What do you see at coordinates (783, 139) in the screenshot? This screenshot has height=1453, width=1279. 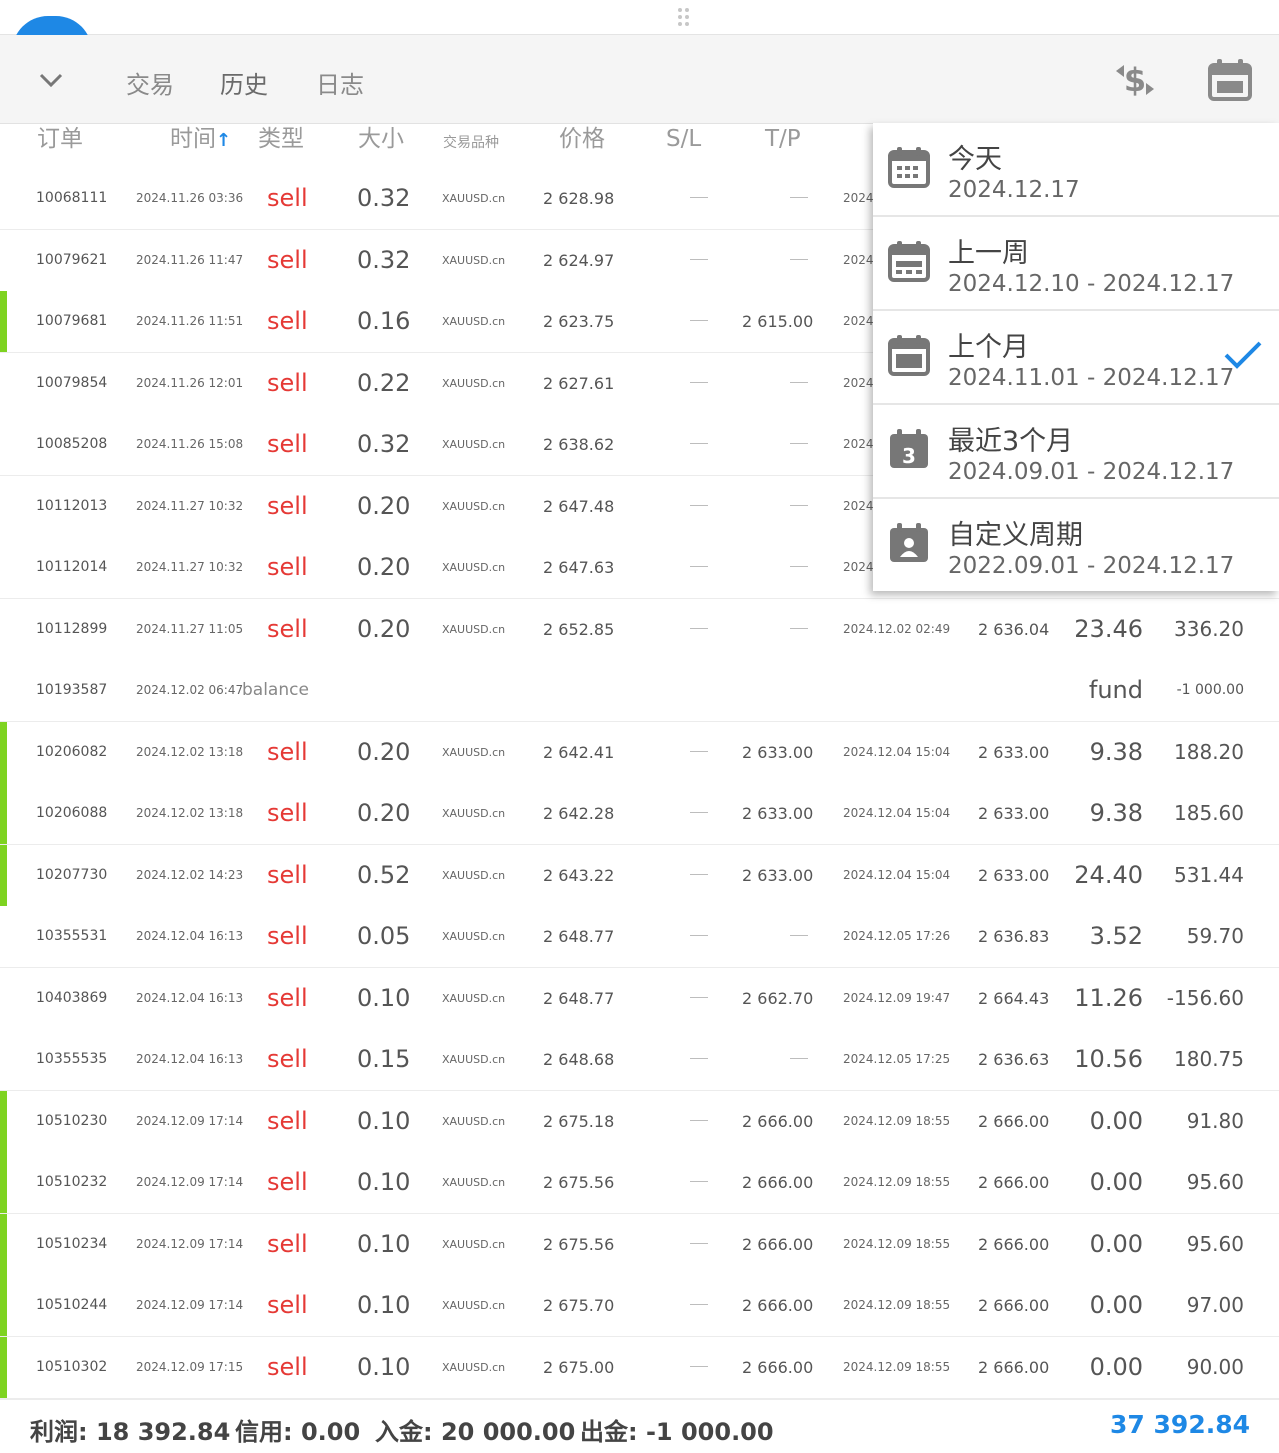 I see `col-tp: T/P` at bounding box center [783, 139].